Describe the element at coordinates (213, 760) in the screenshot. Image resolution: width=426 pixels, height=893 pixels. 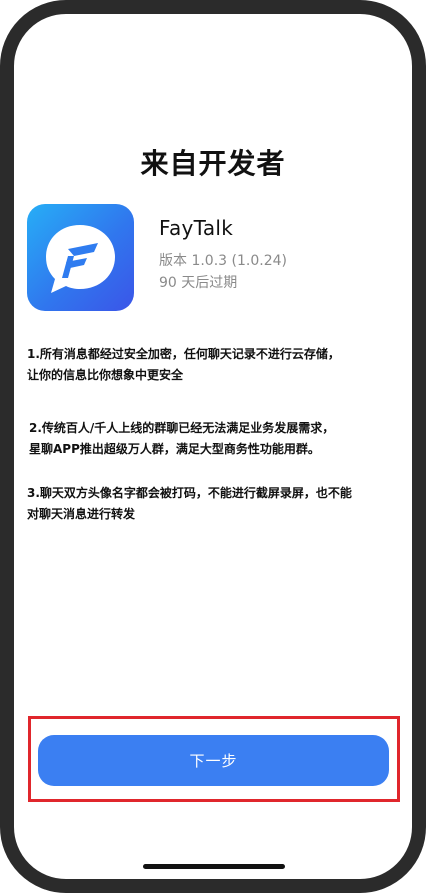
I see `next-button: 下一步` at that location.